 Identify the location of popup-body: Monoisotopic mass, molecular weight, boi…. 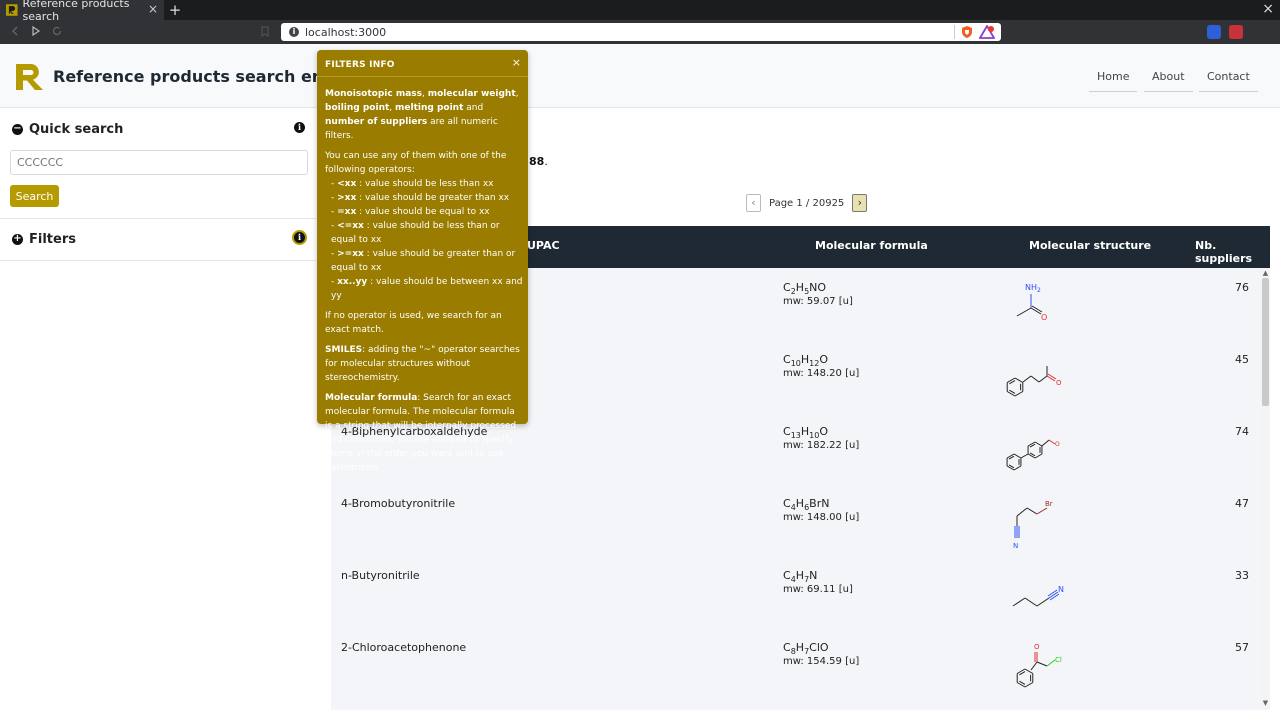
(424, 284).